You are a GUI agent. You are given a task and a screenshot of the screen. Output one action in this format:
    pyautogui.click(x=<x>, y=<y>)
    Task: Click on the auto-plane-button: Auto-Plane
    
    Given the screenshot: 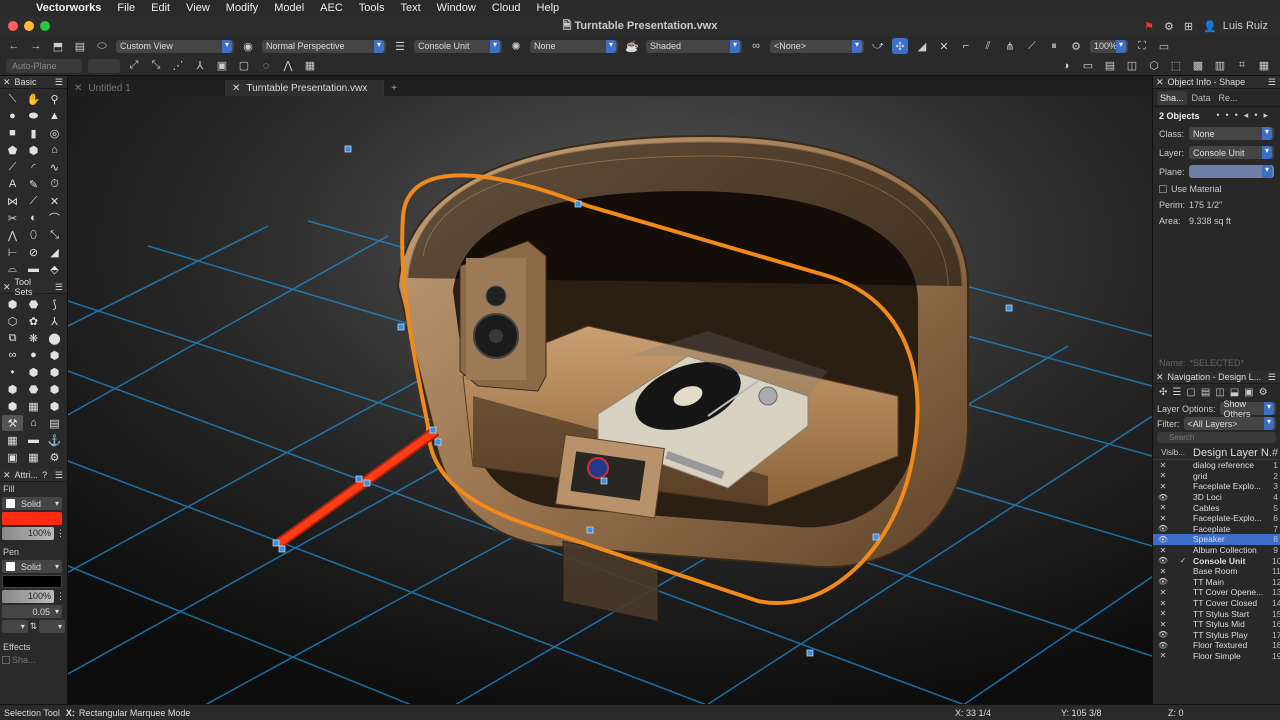 What is the action you would take?
    pyautogui.click(x=44, y=65)
    